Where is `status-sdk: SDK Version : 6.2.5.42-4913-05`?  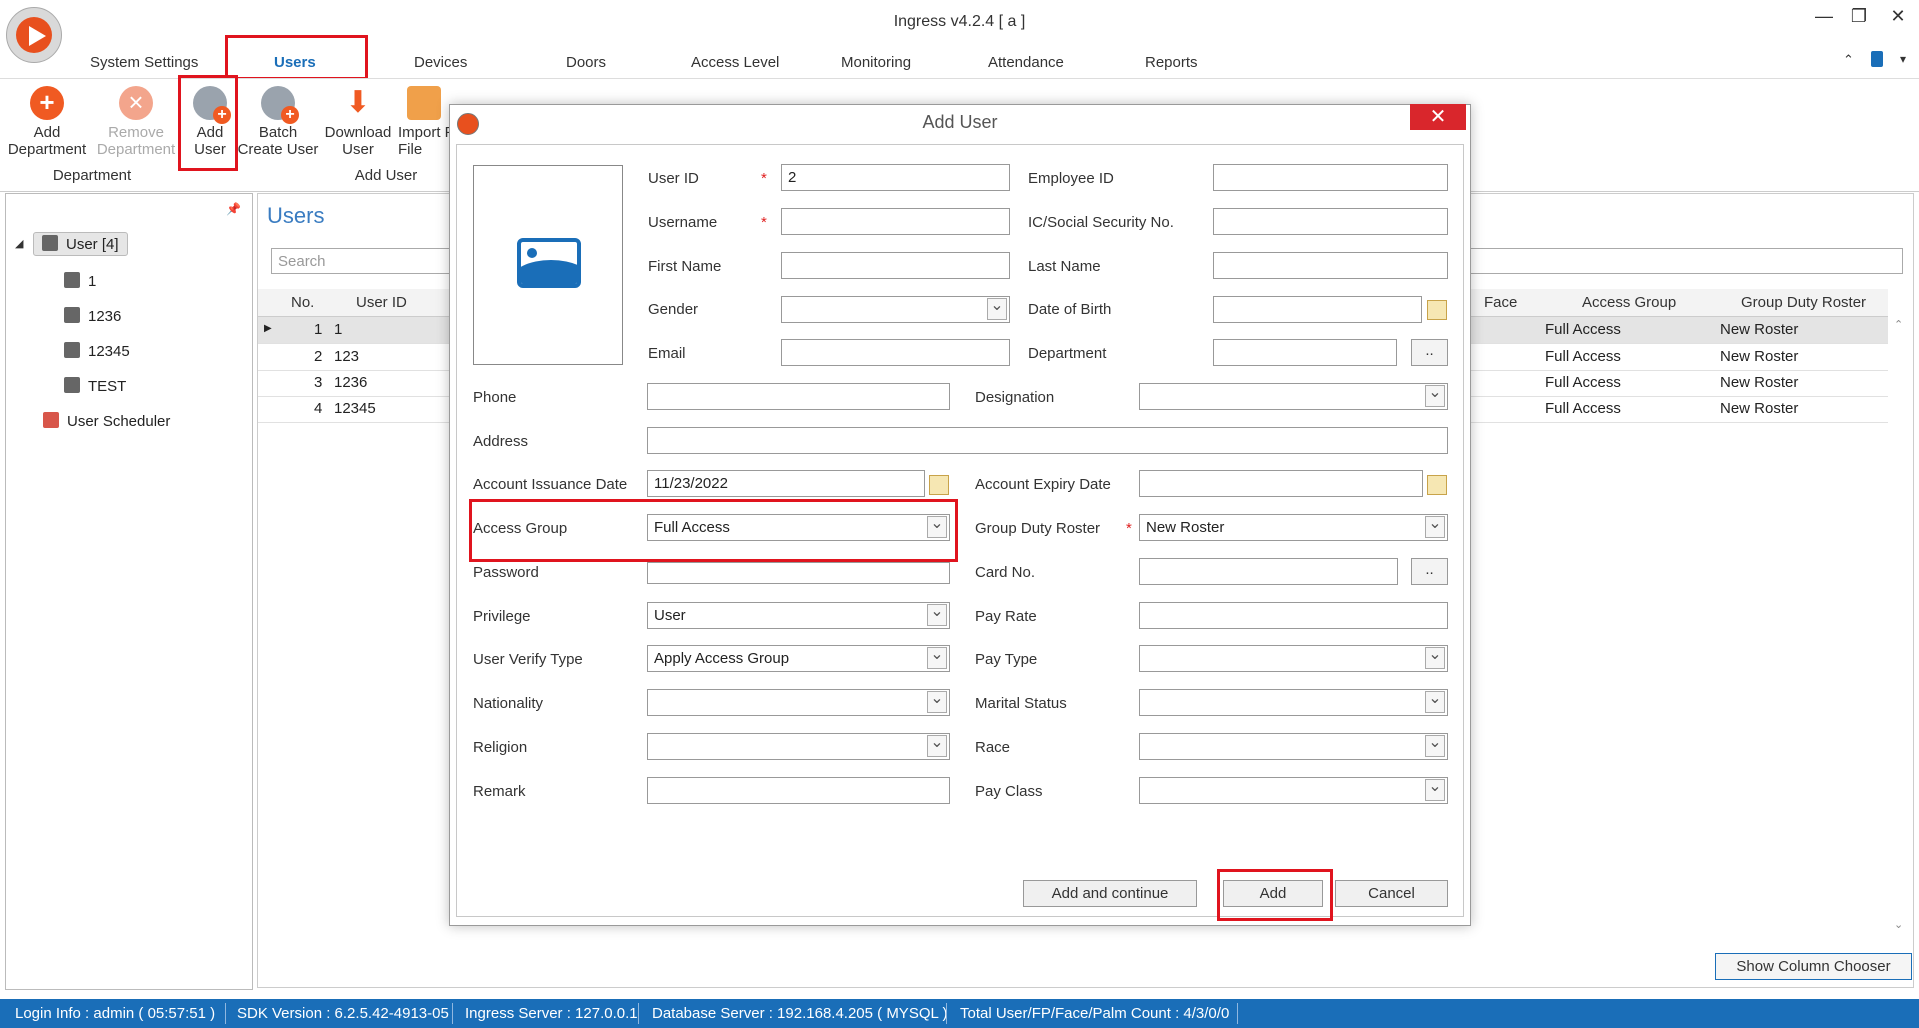 status-sdk: SDK Version : 6.2.5.42-4913-05 is located at coordinates (343, 1013).